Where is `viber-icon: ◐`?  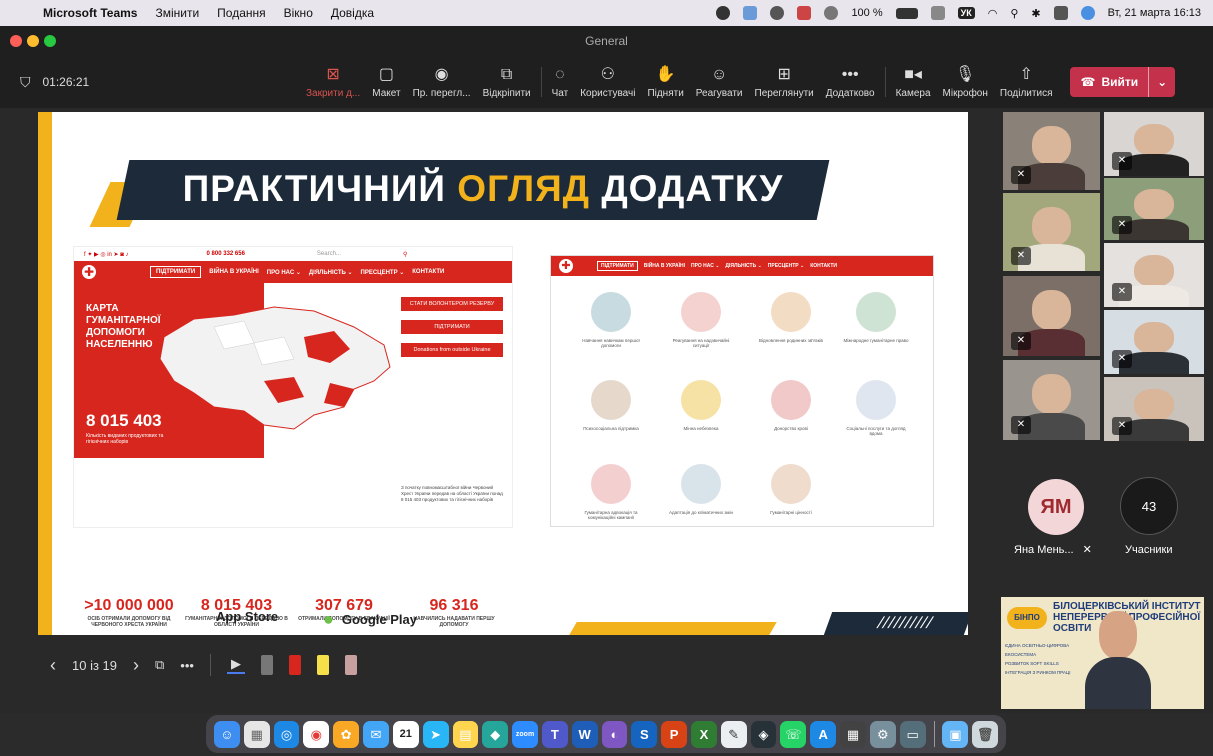 viber-icon: ◐ is located at coordinates (614, 734).